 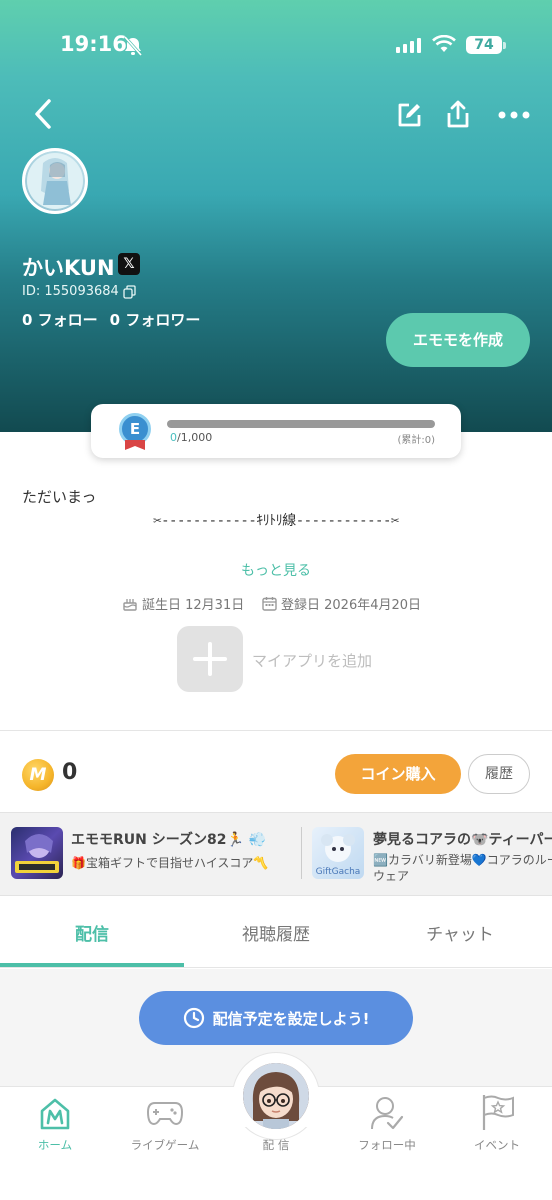 I want to click on status-bar: 19:16 74, so click(x=276, y=45).